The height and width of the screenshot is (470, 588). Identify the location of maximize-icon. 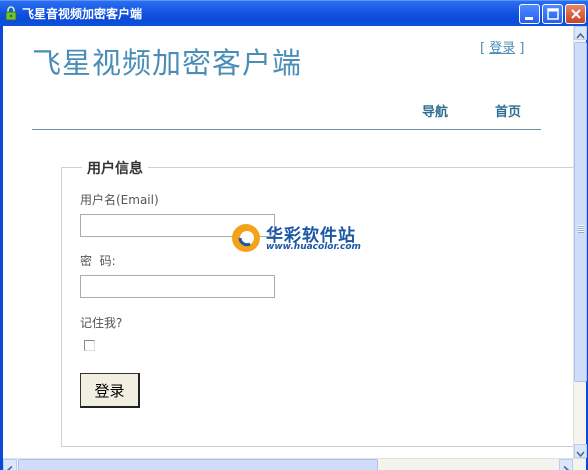
(553, 14).